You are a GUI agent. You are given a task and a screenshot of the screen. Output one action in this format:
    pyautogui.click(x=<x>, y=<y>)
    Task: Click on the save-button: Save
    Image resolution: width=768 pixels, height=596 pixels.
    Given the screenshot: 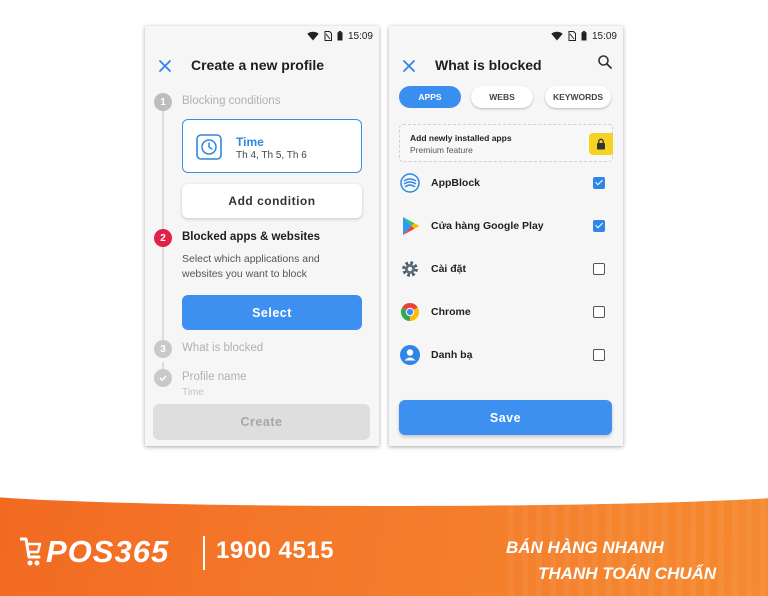 What is the action you would take?
    pyautogui.click(x=505, y=417)
    